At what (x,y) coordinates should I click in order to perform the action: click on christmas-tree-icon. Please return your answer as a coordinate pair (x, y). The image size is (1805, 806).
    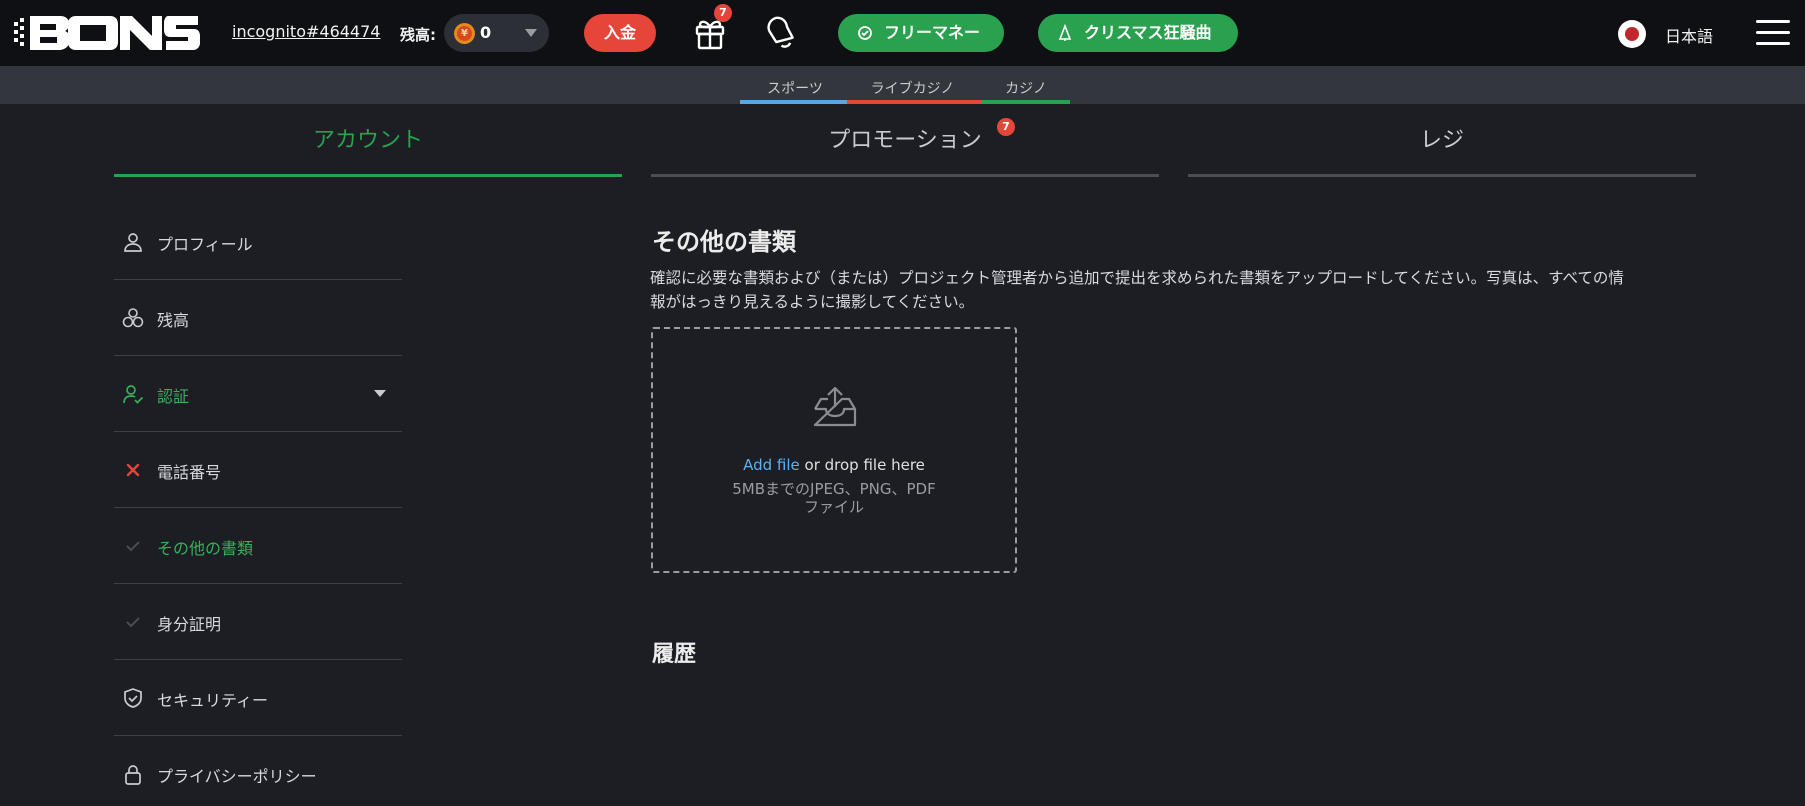
    Looking at the image, I should click on (1065, 32).